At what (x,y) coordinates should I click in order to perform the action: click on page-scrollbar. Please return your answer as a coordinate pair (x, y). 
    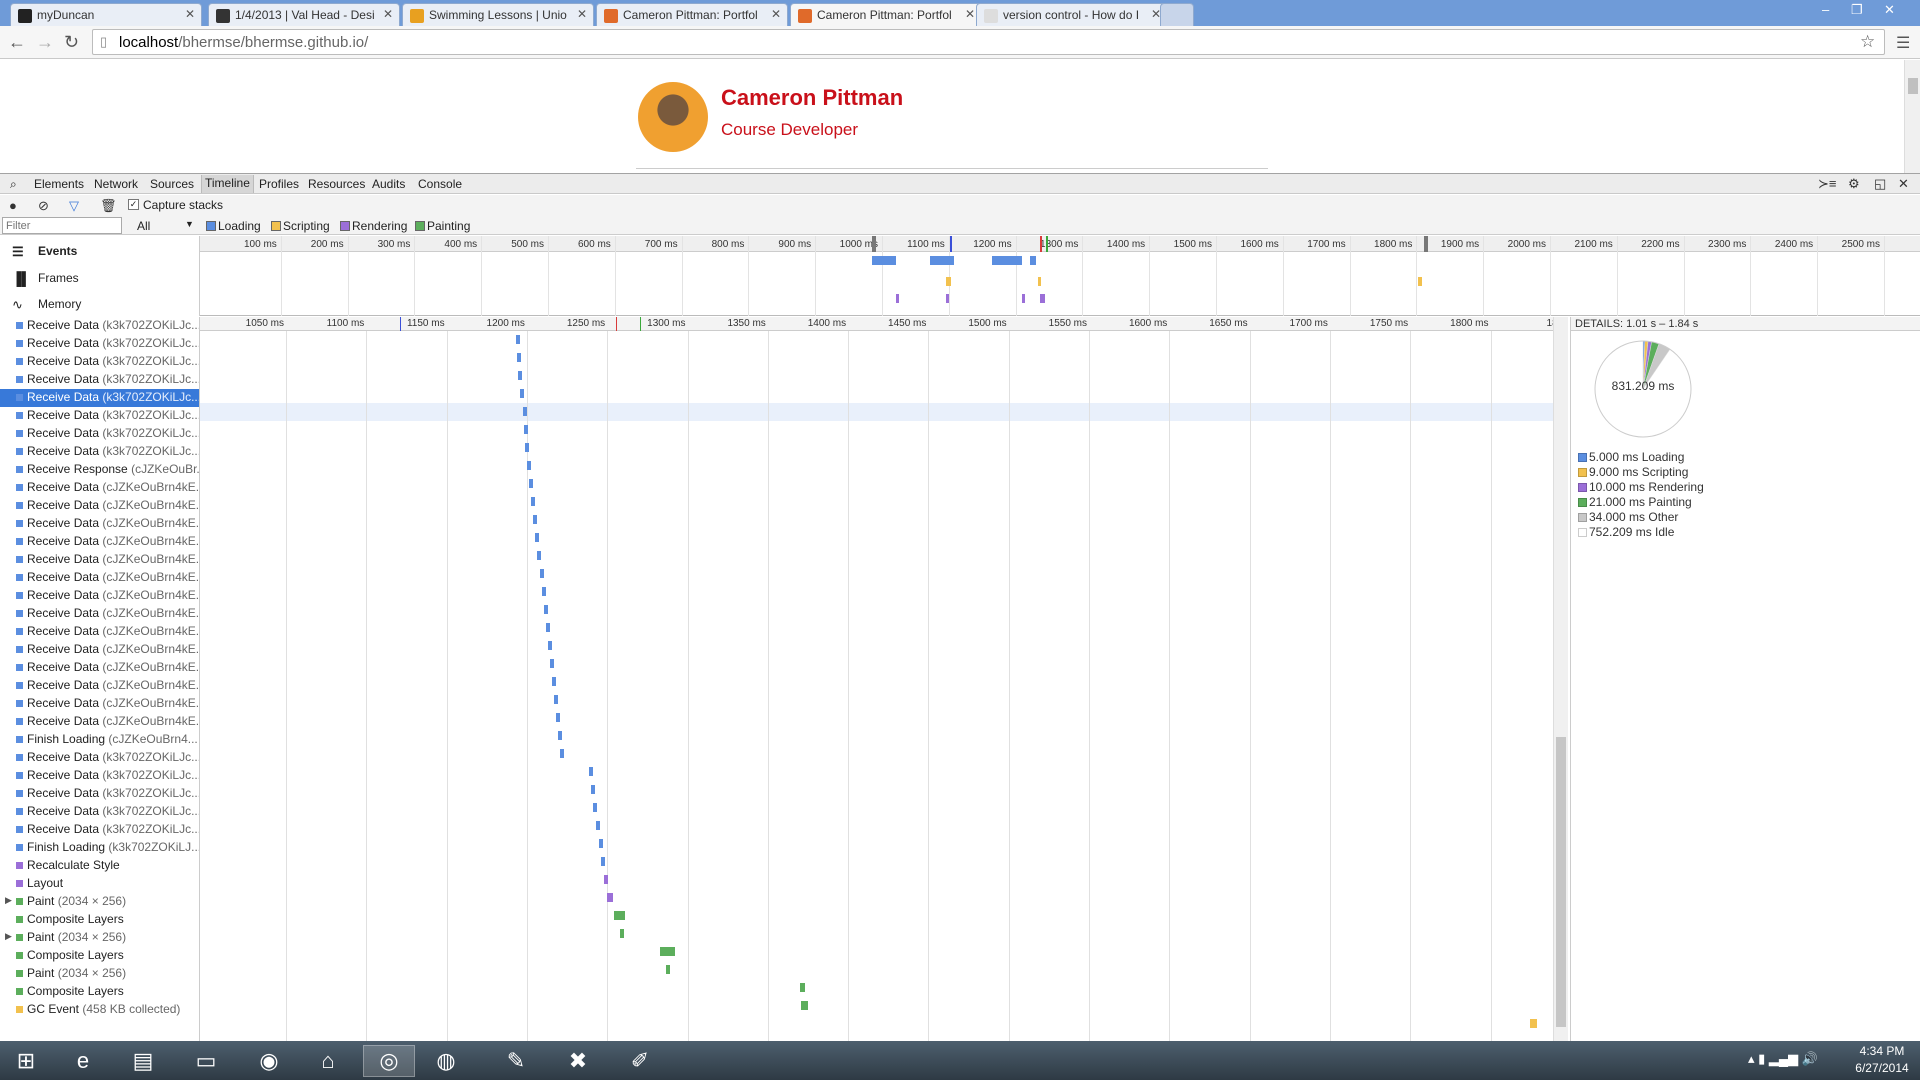
    Looking at the image, I should click on (1912, 116).